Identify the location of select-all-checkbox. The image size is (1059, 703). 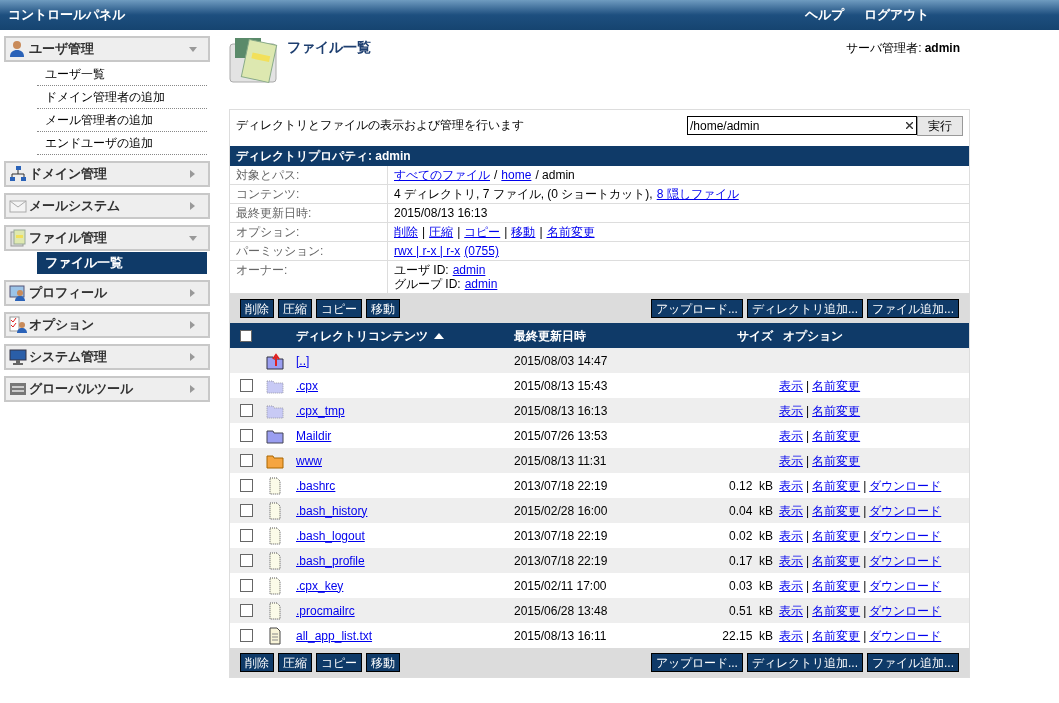
(246, 335).